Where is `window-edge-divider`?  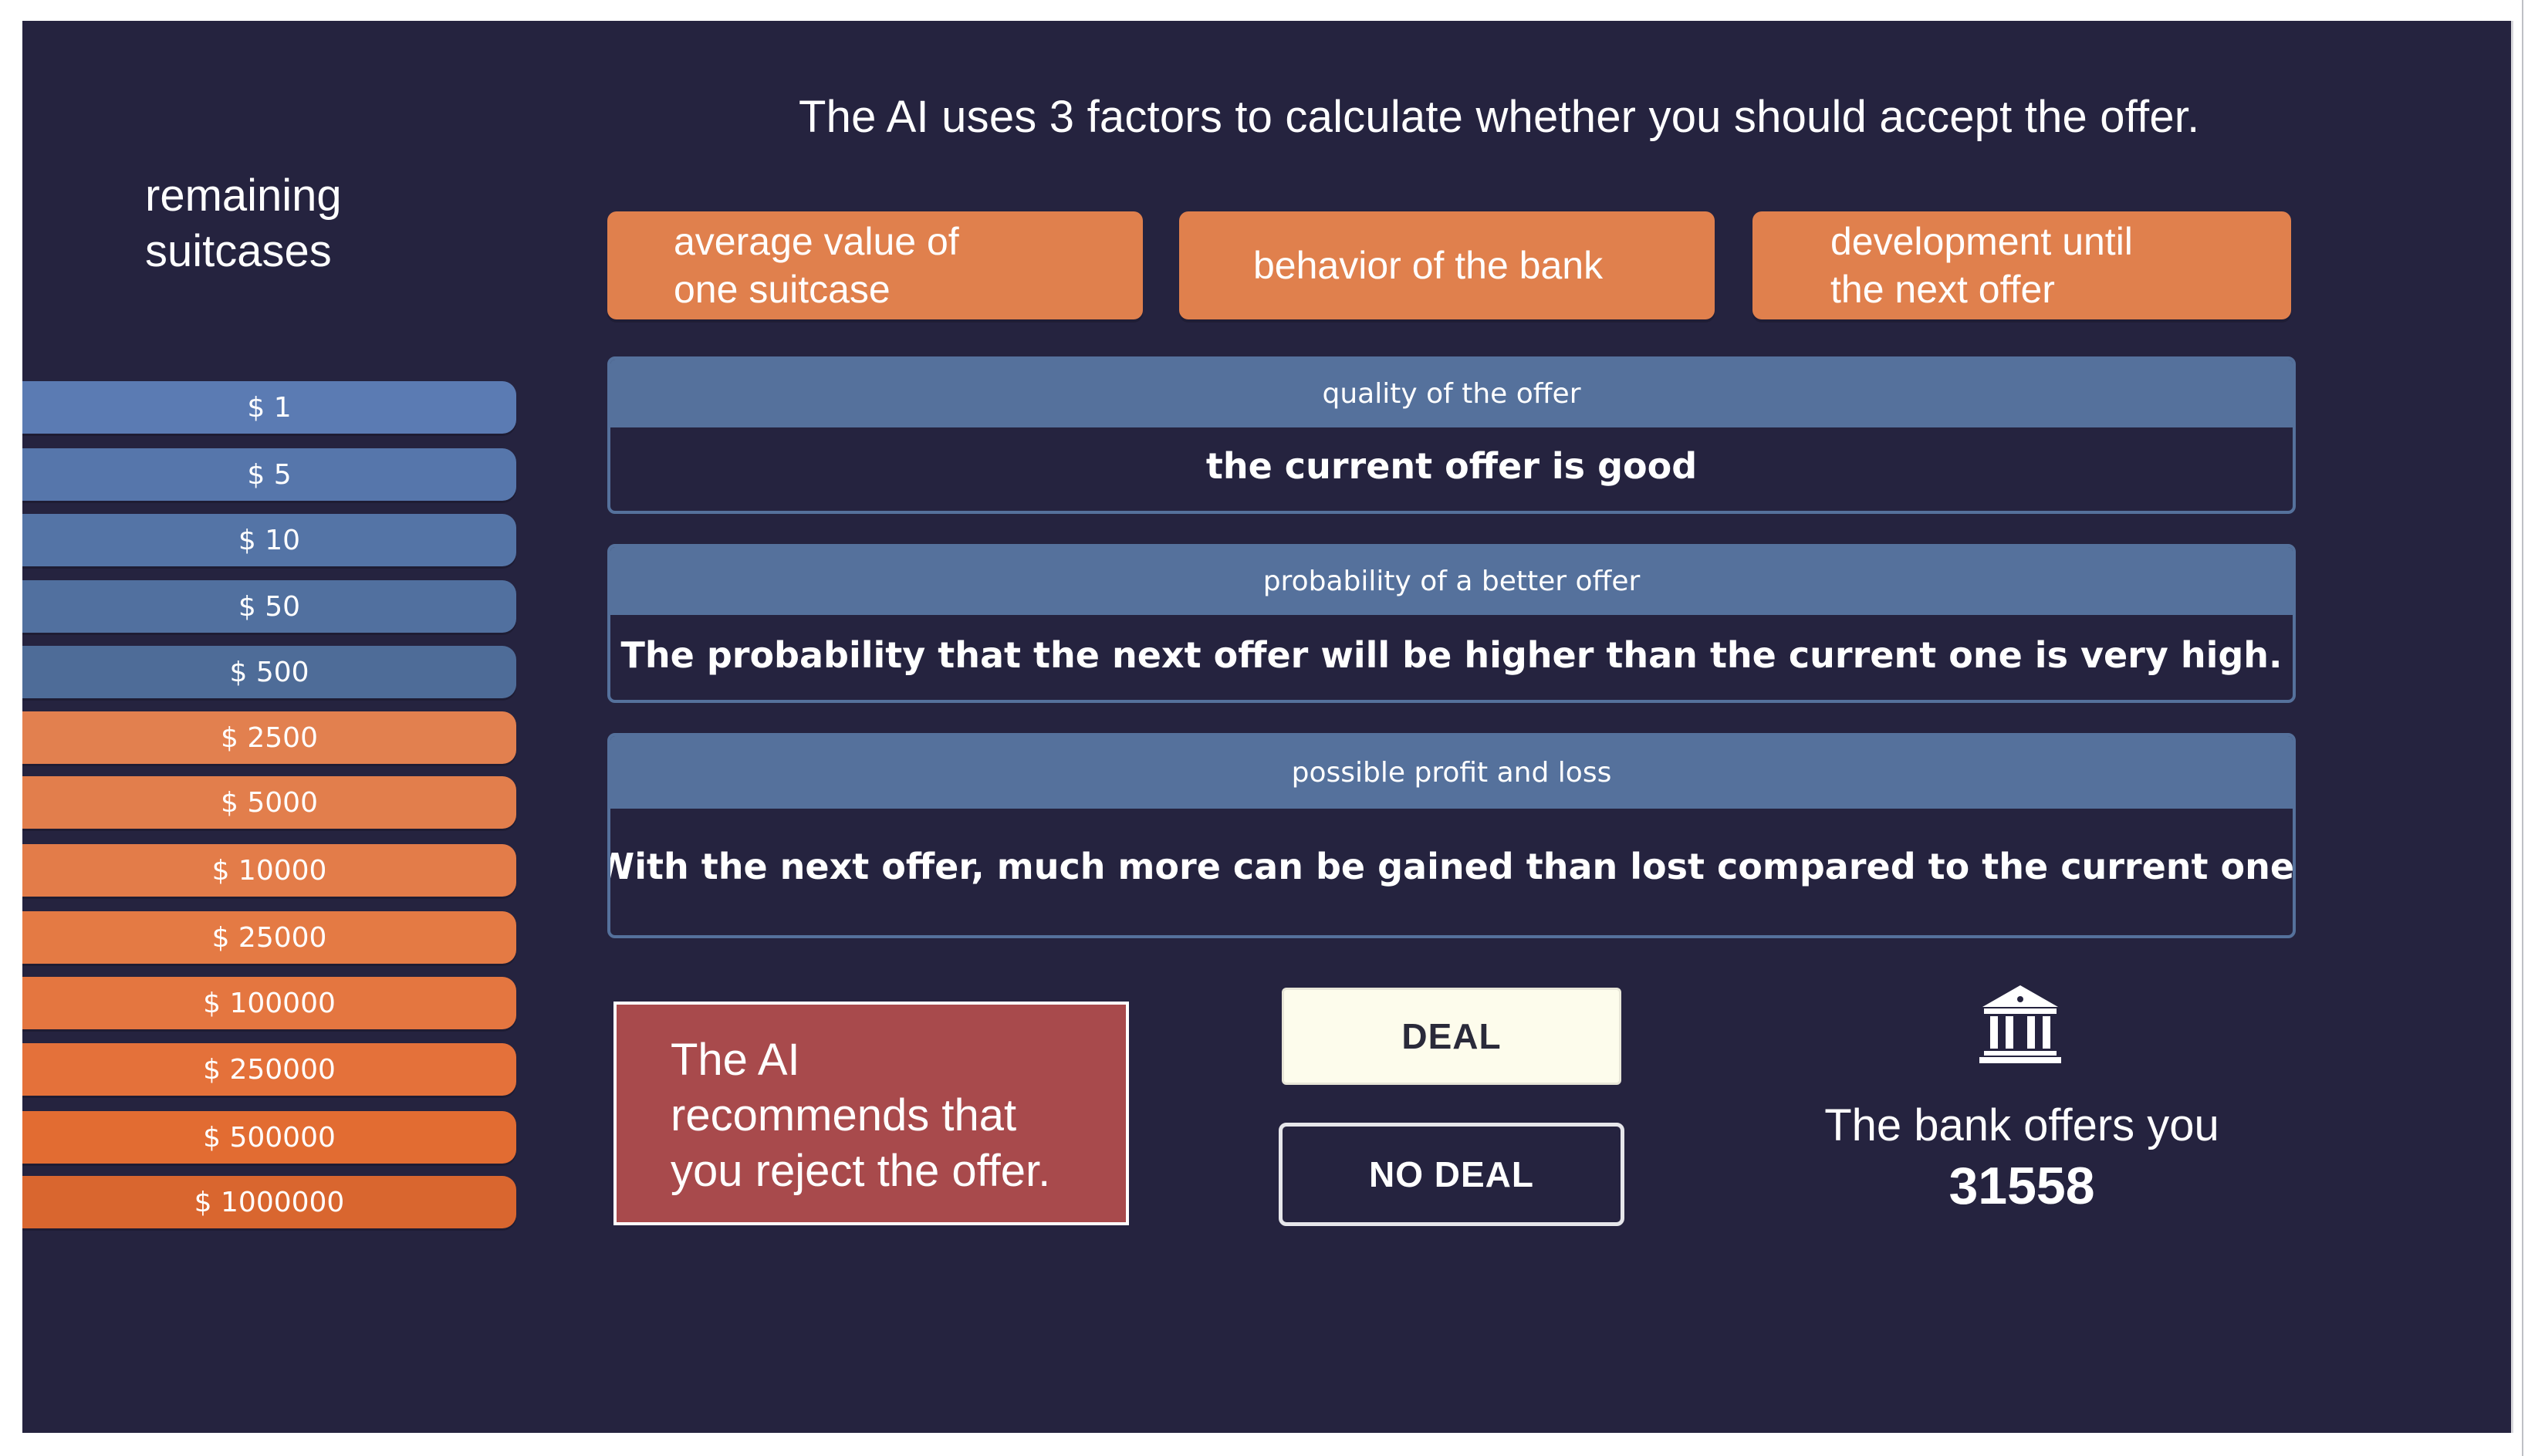
window-edge-divider is located at coordinates (2523, 728).